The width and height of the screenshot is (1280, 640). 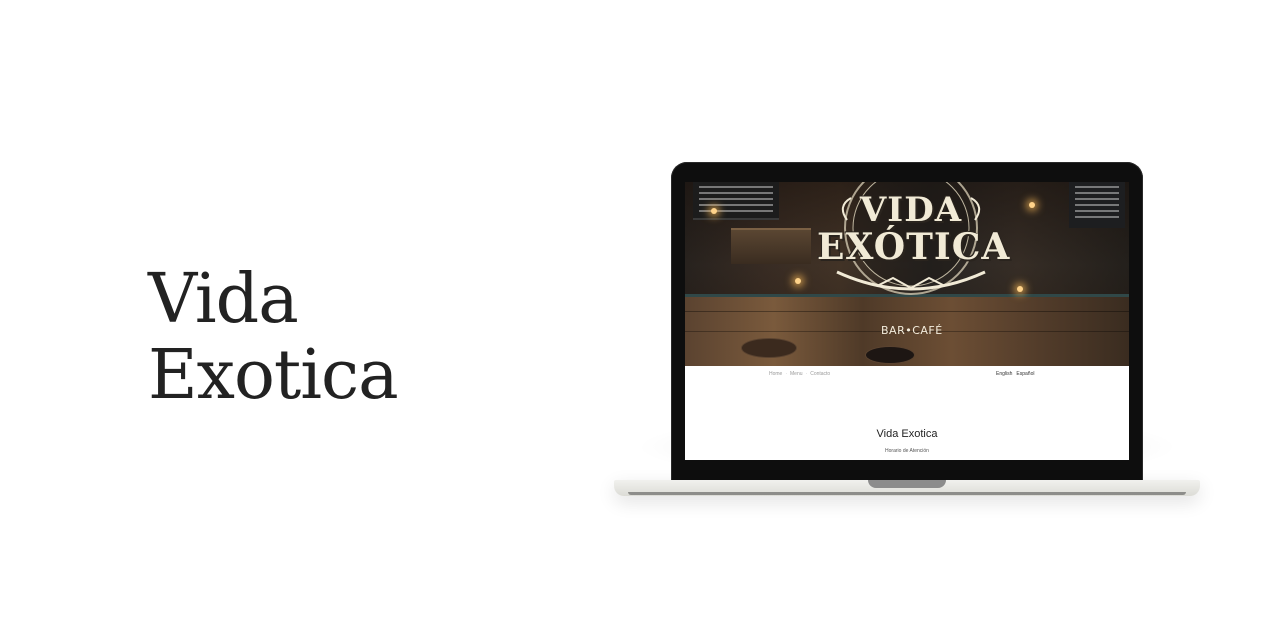 I want to click on project-title: Vida Exotica, so click(x=328, y=338).